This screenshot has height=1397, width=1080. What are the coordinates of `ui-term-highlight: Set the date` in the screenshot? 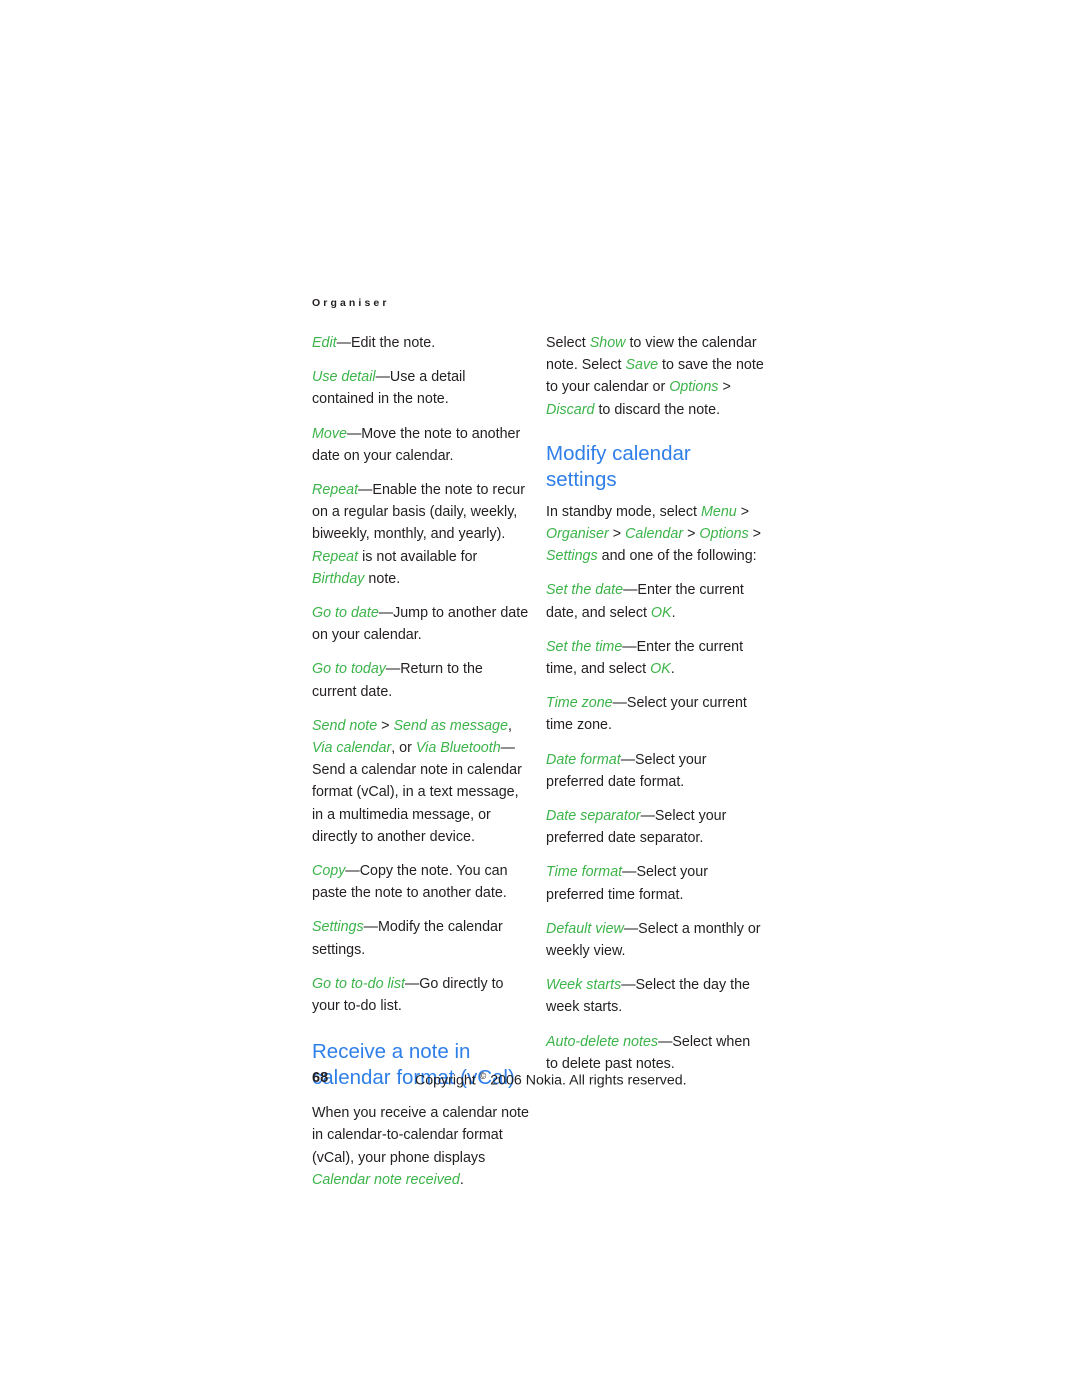 It's located at (585, 590).